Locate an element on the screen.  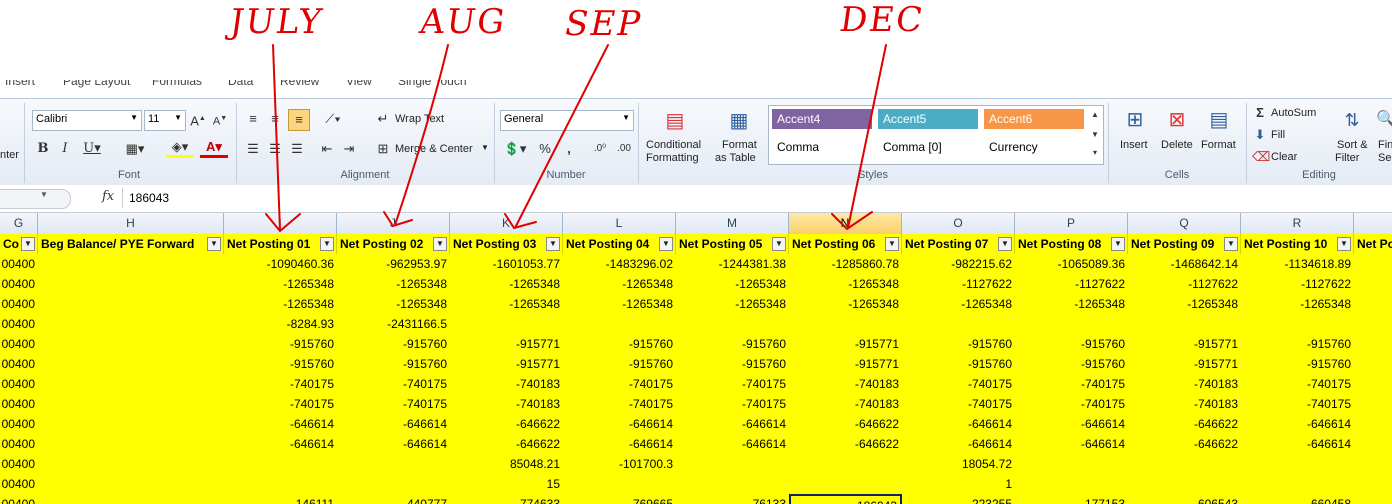
table-cell: 660458 is located at coordinates (1297, 499).